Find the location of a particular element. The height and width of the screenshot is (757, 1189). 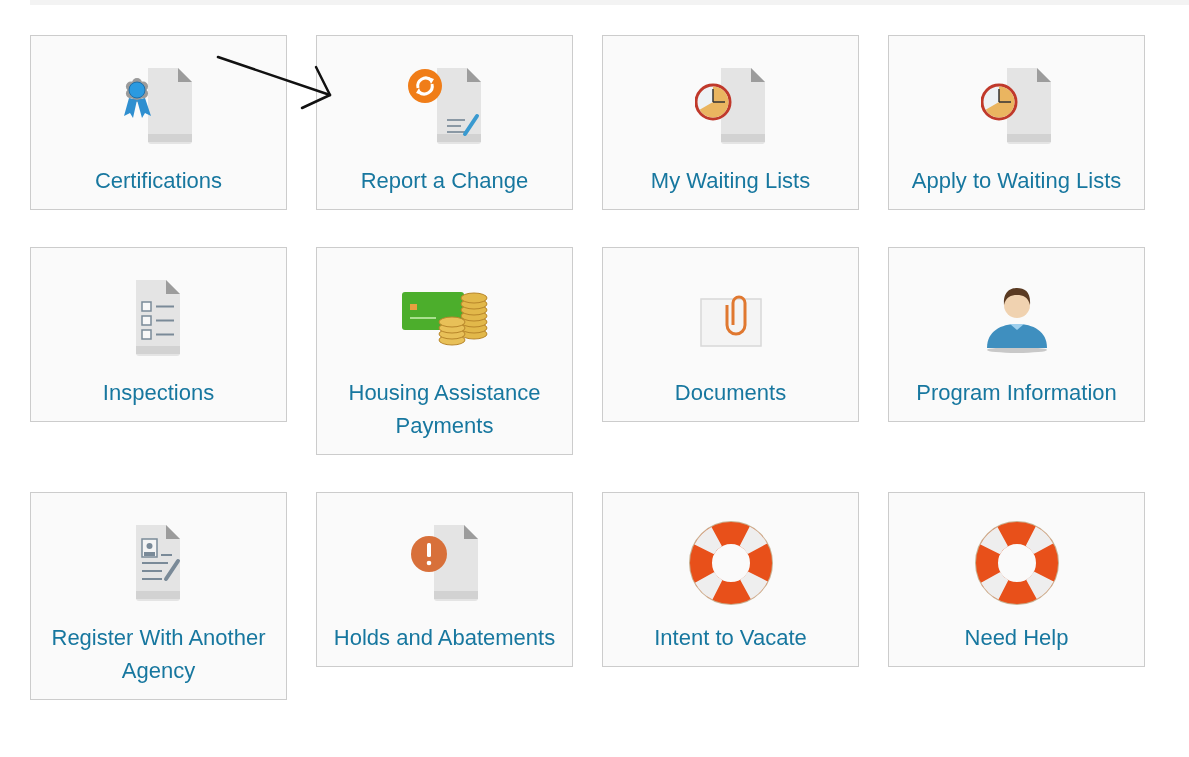

menu-tile: Certifications is located at coordinates (158, 122).